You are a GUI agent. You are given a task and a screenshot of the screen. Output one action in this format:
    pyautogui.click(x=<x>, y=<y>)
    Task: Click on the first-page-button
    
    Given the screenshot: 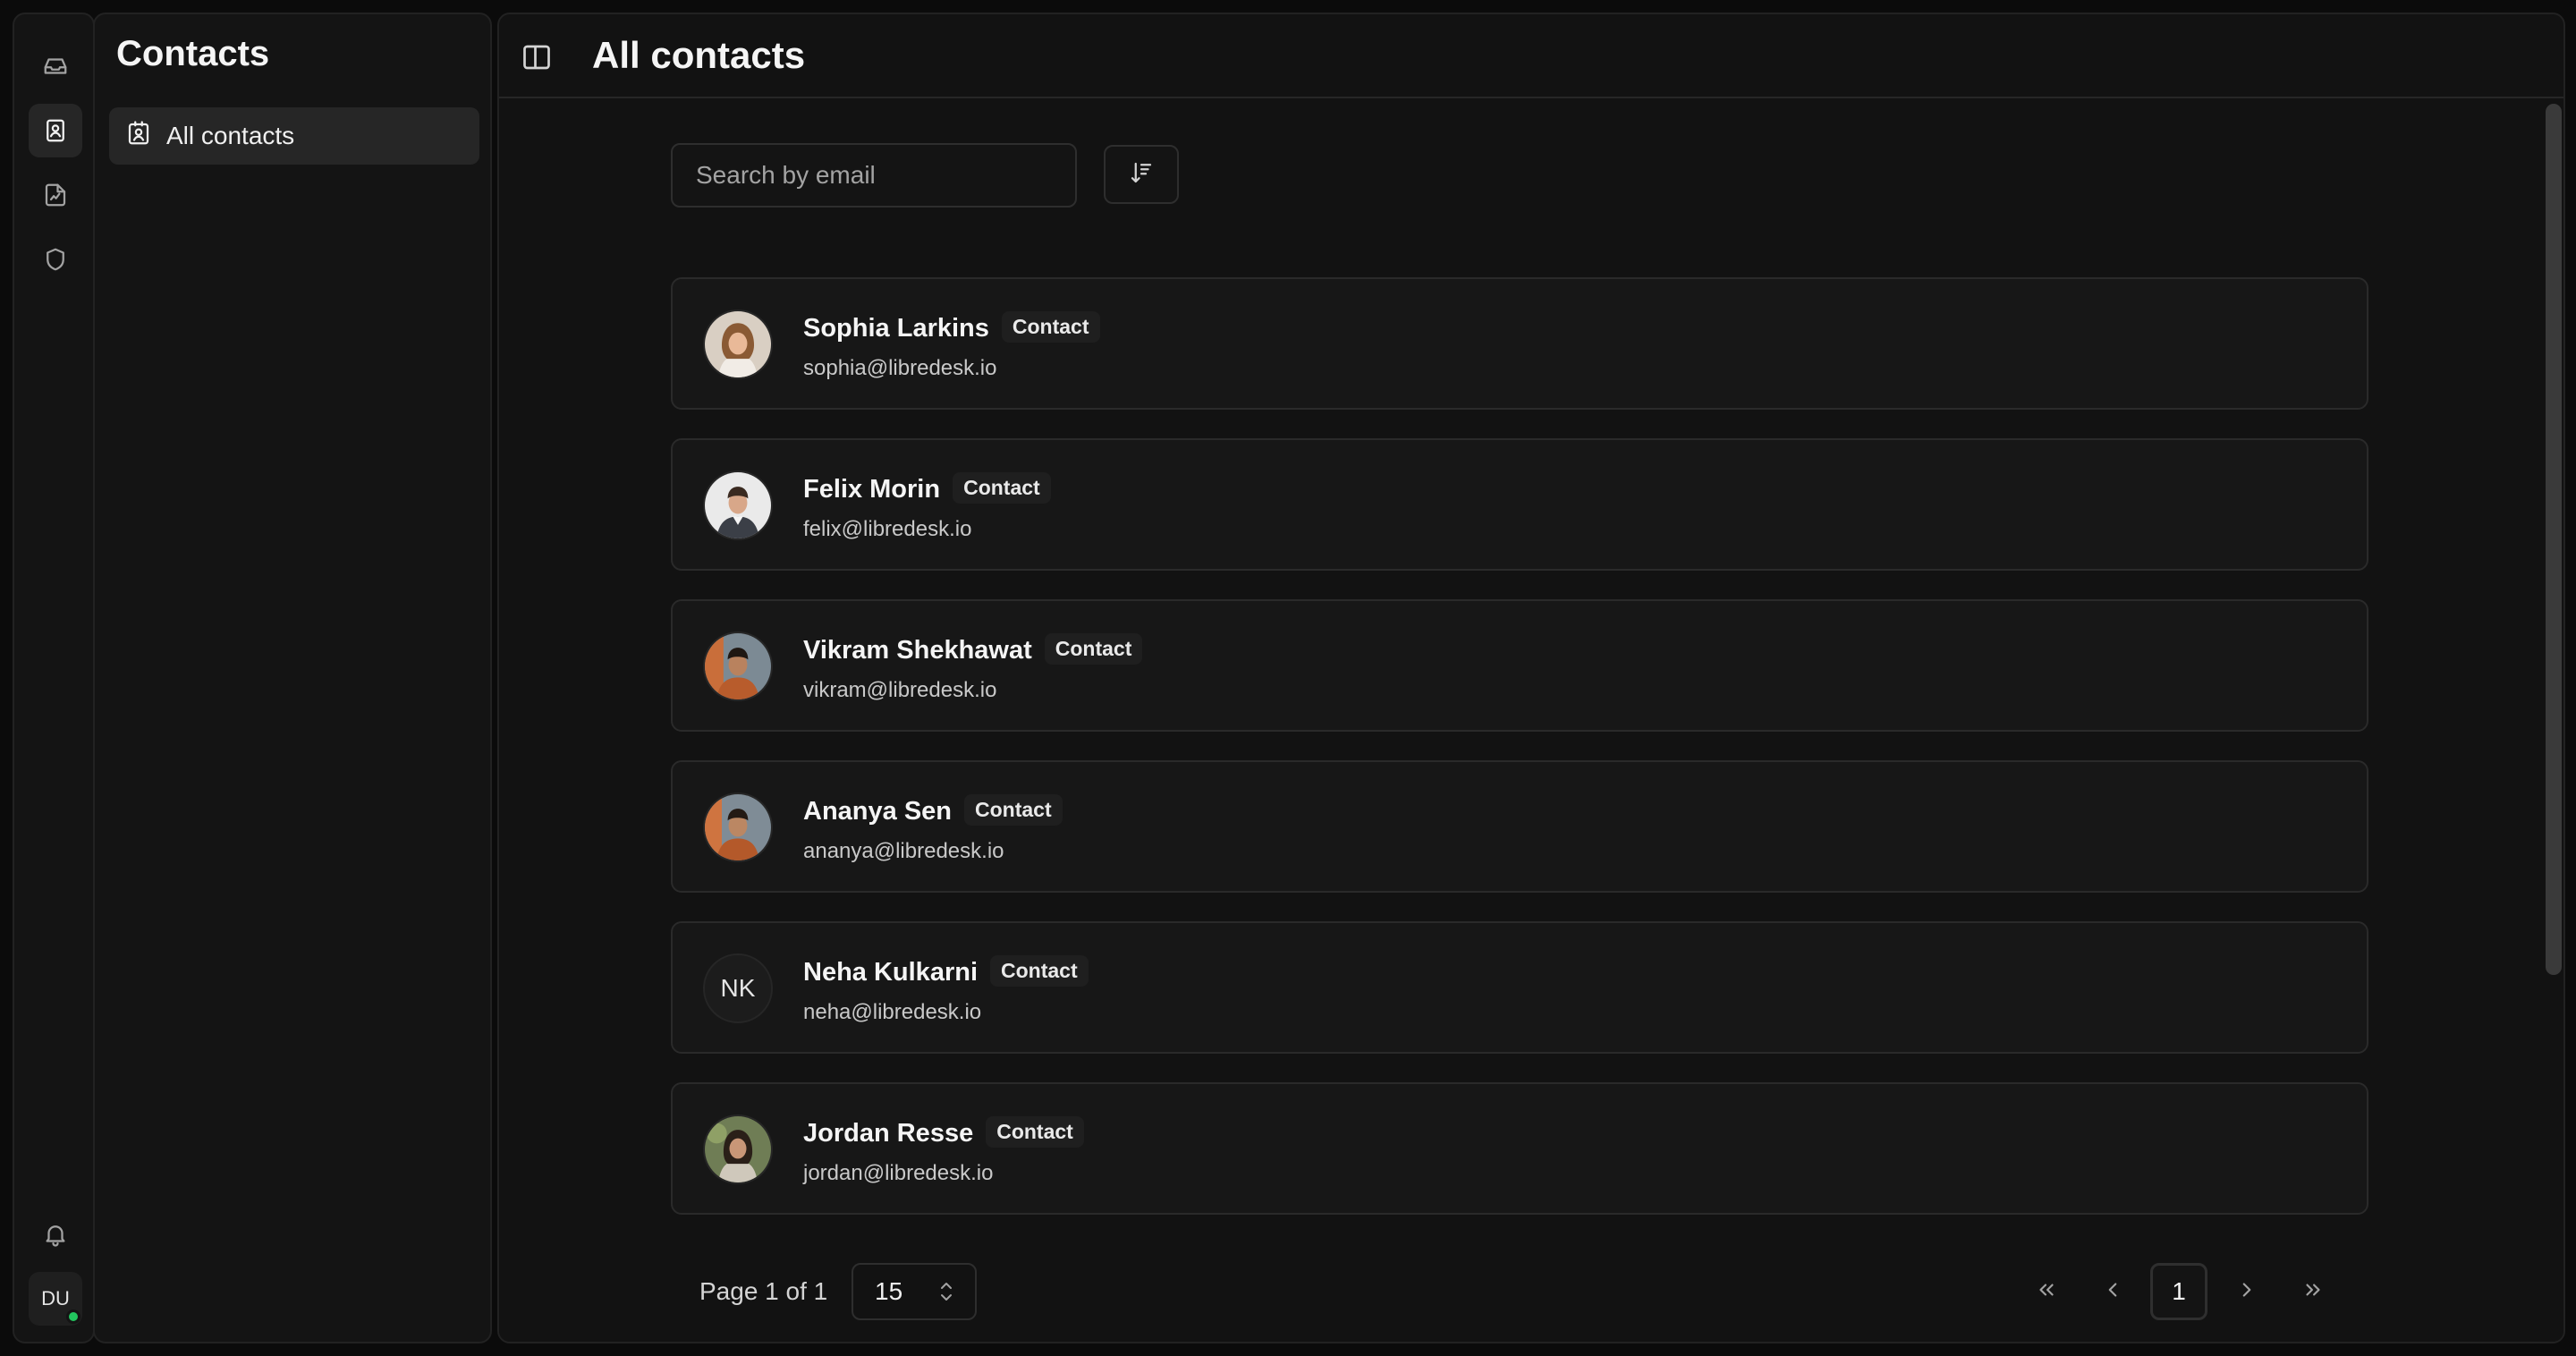 What is the action you would take?
    pyautogui.click(x=2046, y=1291)
    